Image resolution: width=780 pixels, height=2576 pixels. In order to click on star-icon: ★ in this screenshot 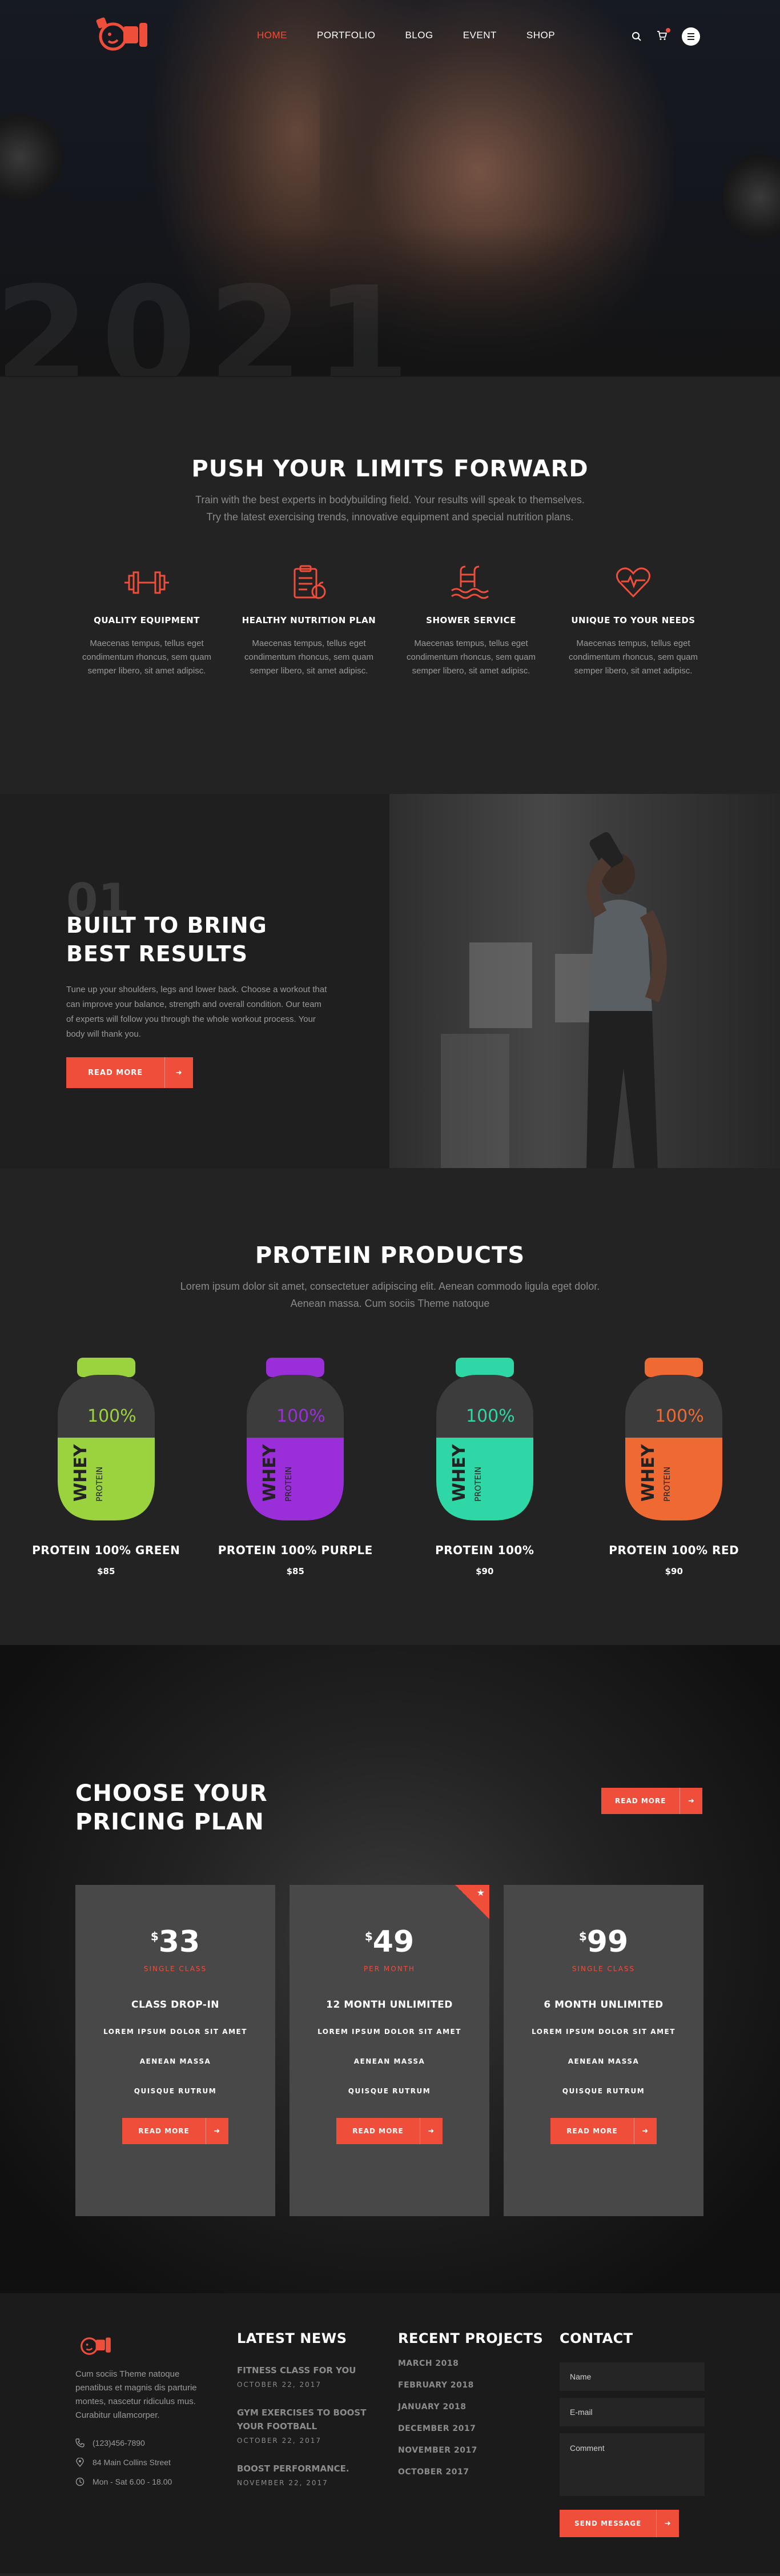, I will do `click(480, 1893)`.